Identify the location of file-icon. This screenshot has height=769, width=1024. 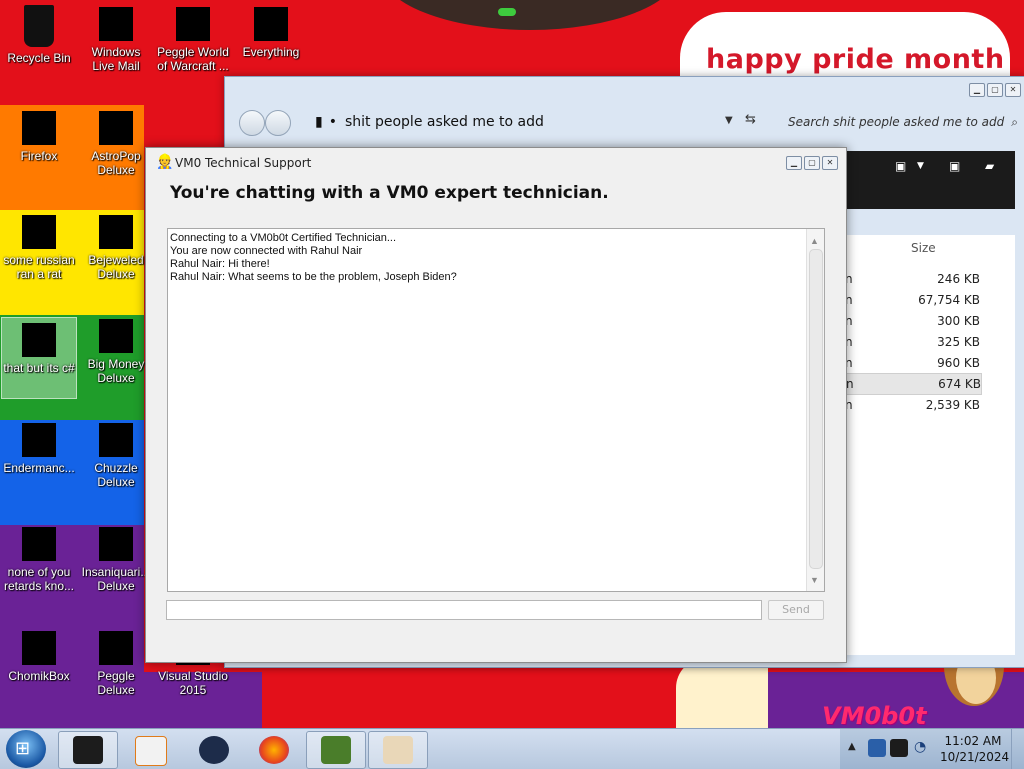
(39, 232).